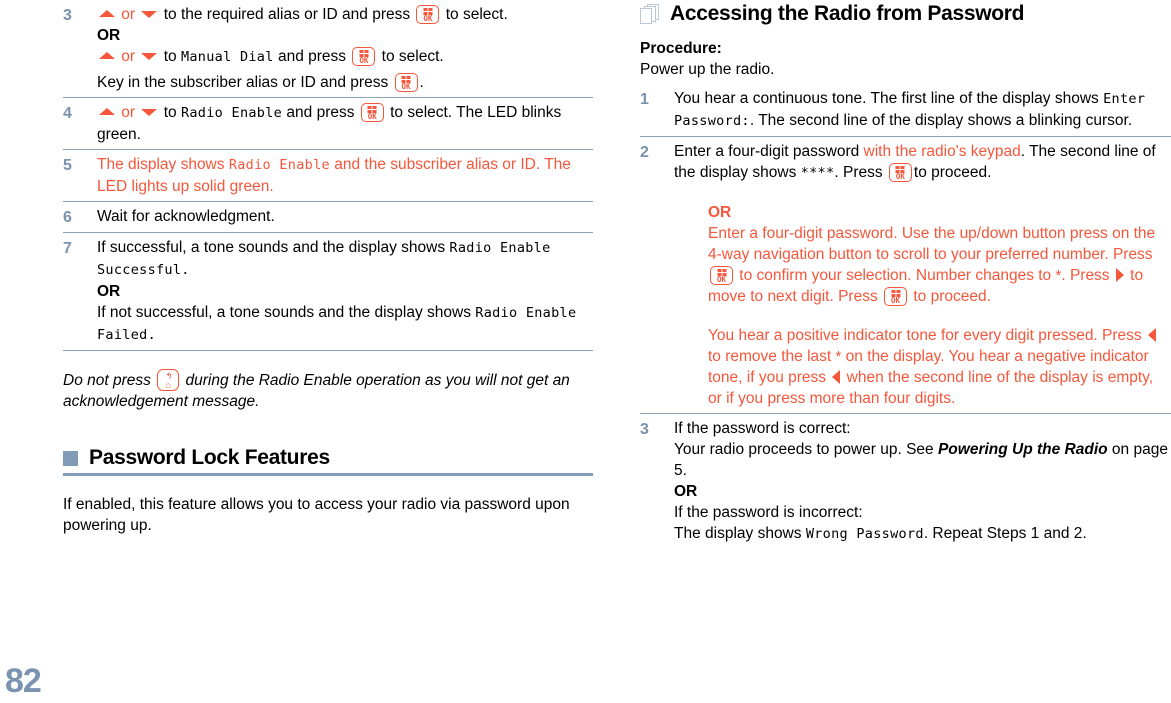 Image resolution: width=1171 pixels, height=703 pixels. I want to click on step-number: 7, so click(67, 248).